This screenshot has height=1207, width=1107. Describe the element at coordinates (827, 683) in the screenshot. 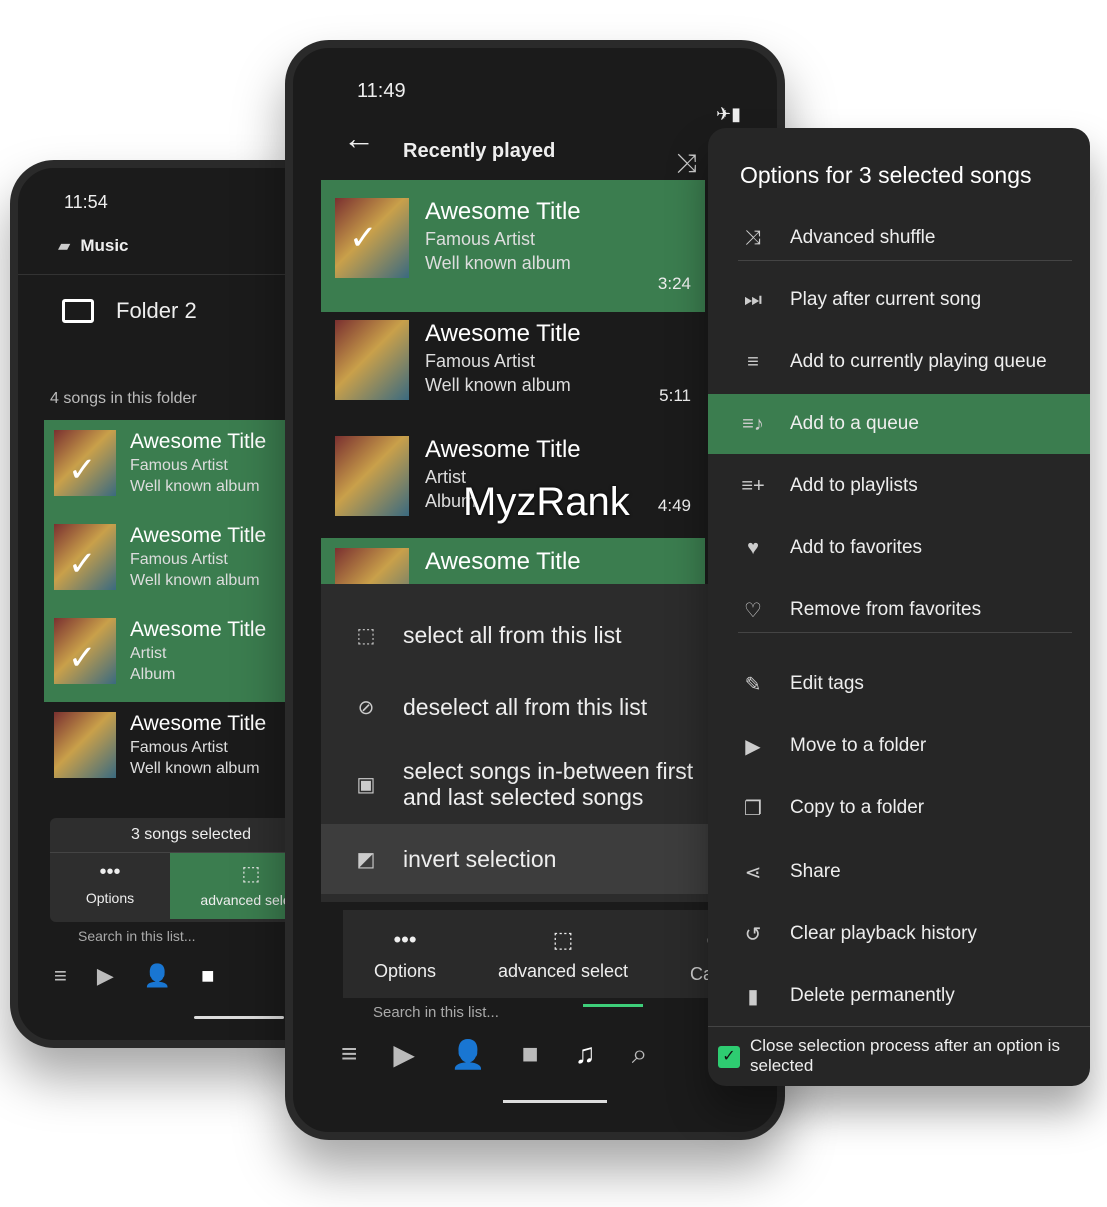

I see `menu-item-label: Edit tags` at that location.